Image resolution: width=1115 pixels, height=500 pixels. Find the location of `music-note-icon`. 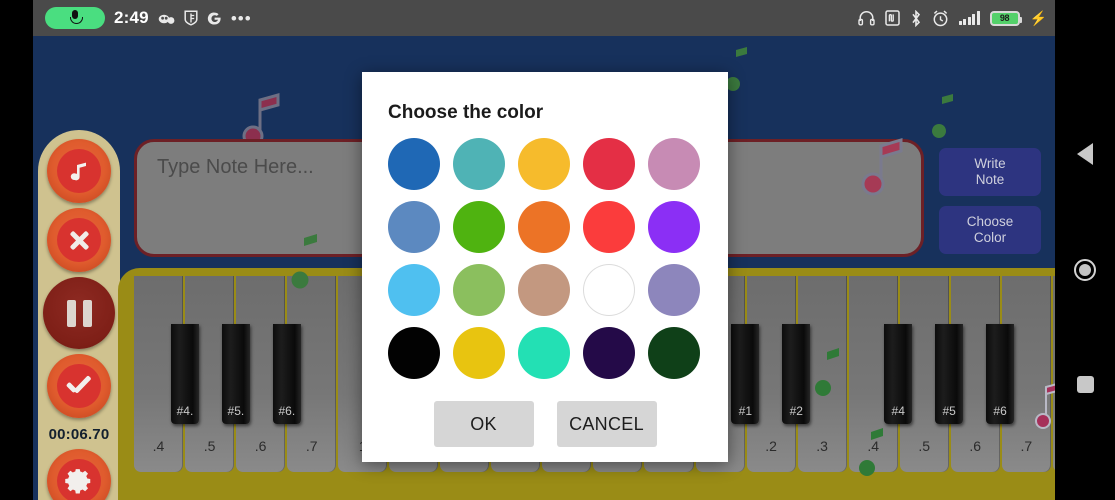

music-note-icon is located at coordinates (79, 171).